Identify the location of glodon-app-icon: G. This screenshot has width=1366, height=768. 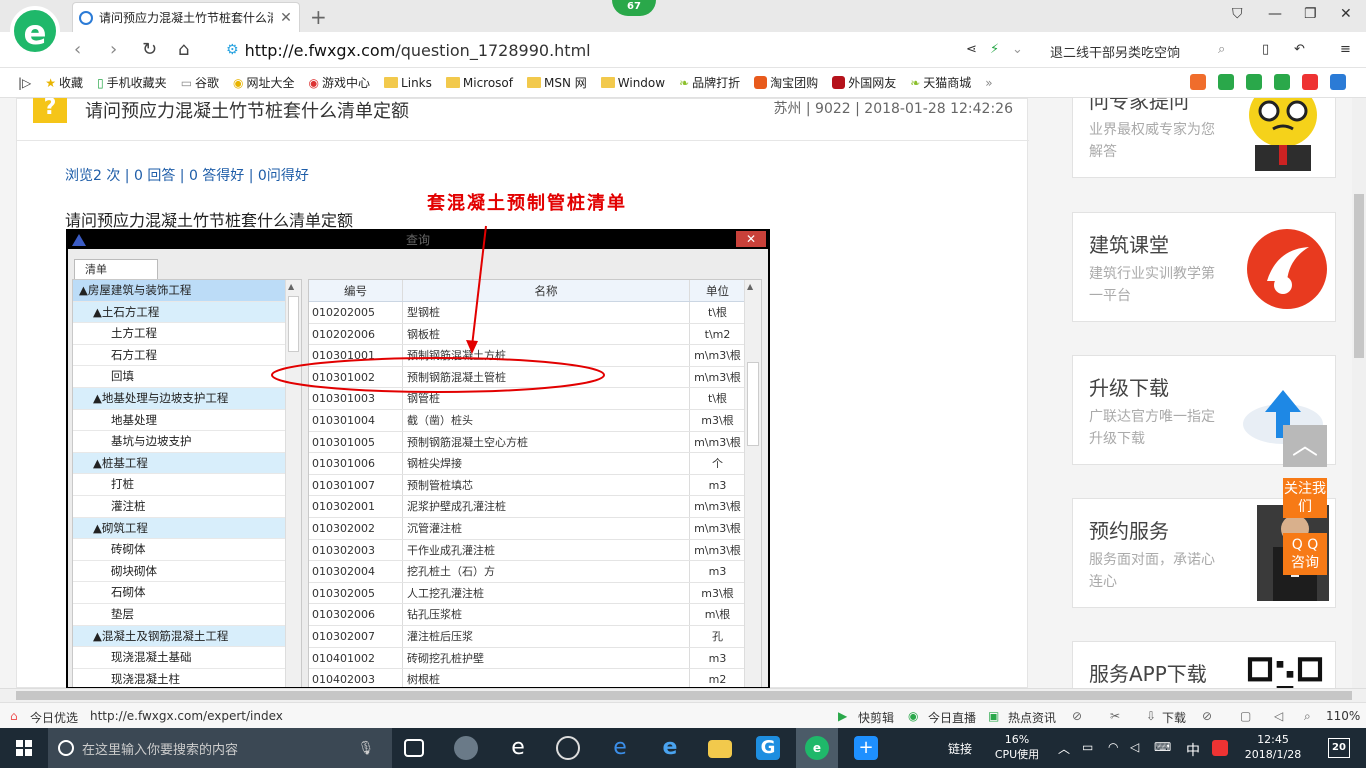
(768, 748).